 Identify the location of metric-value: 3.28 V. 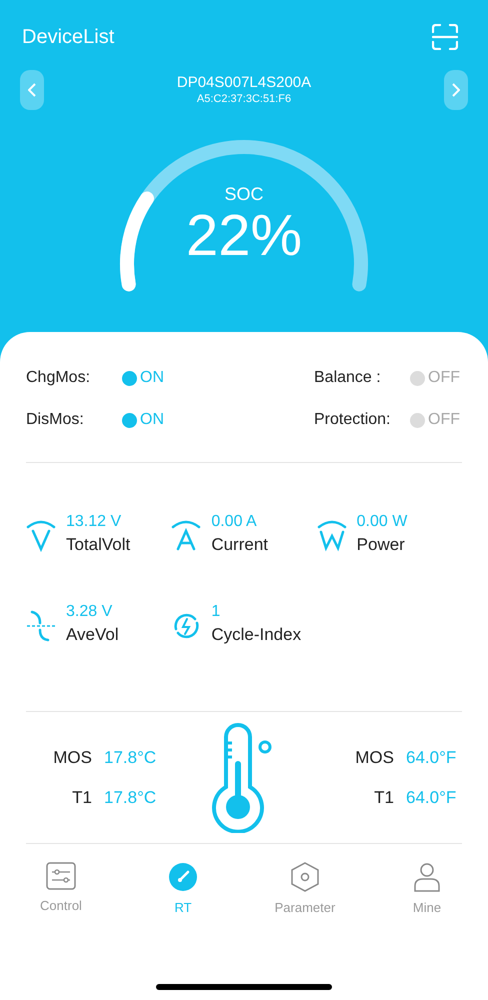
(90, 612).